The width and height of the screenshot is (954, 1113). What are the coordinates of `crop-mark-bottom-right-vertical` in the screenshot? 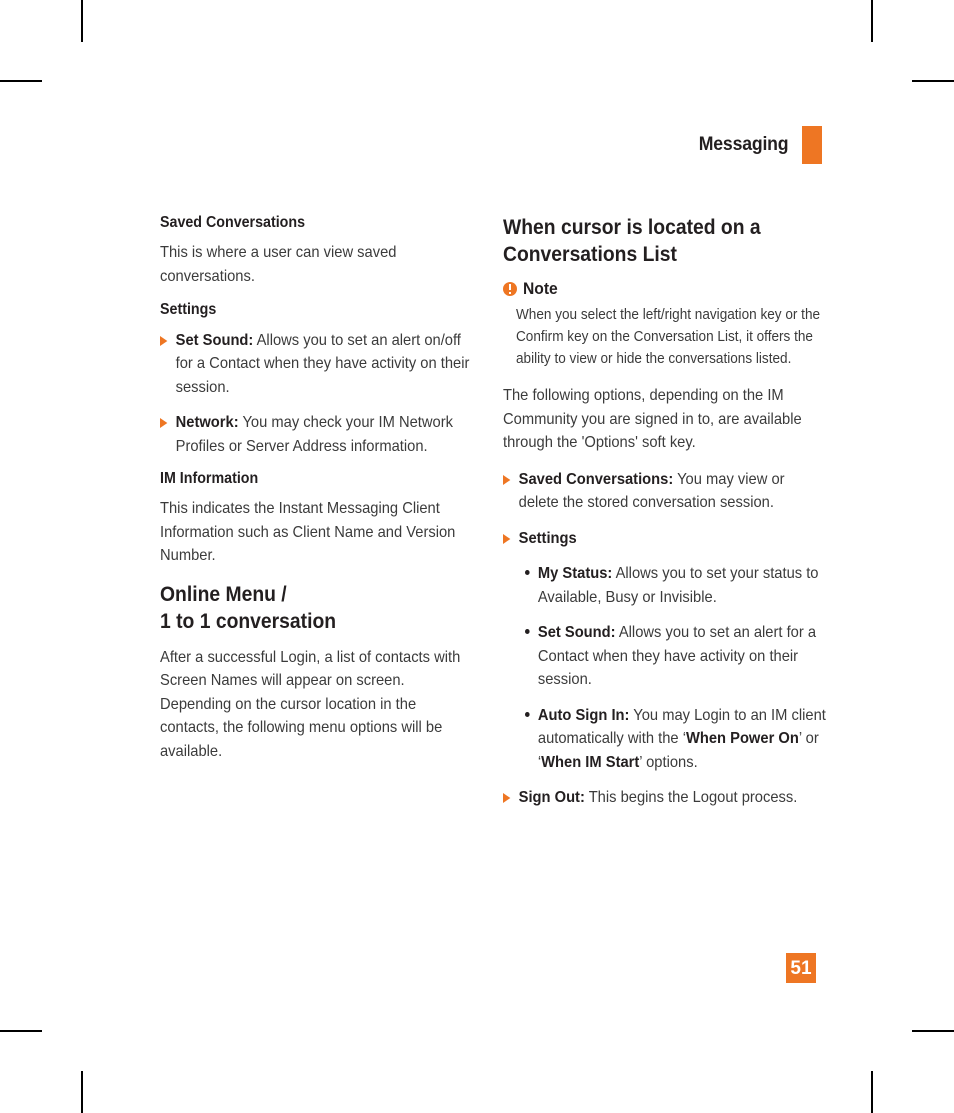 It's located at (872, 1092).